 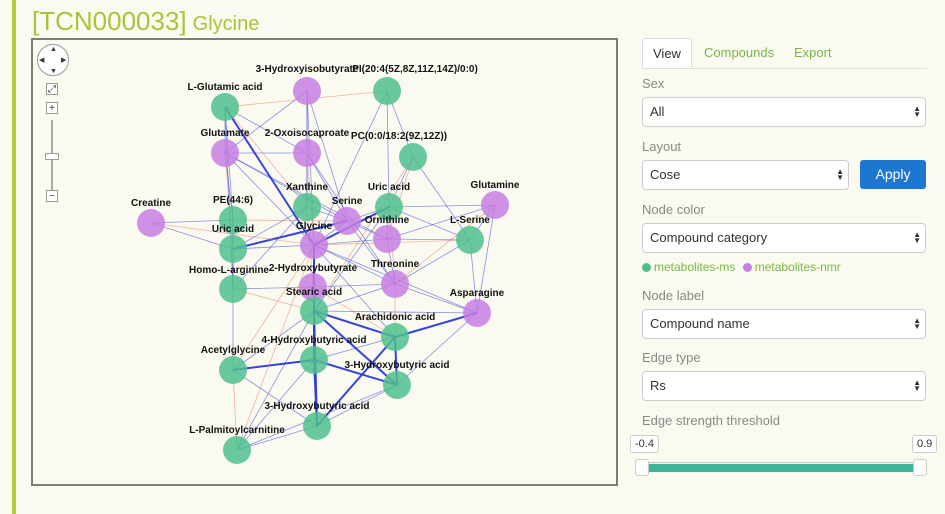 What do you see at coordinates (673, 295) in the screenshot?
I see `node-label-label: Node label` at bounding box center [673, 295].